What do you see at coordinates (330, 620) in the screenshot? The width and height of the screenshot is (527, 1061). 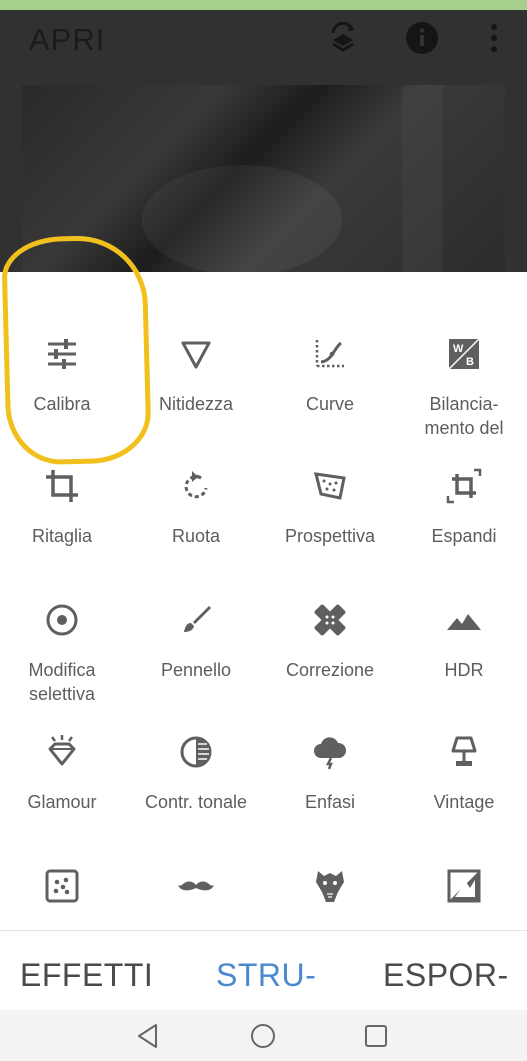 I see `healing-bandage-icon` at bounding box center [330, 620].